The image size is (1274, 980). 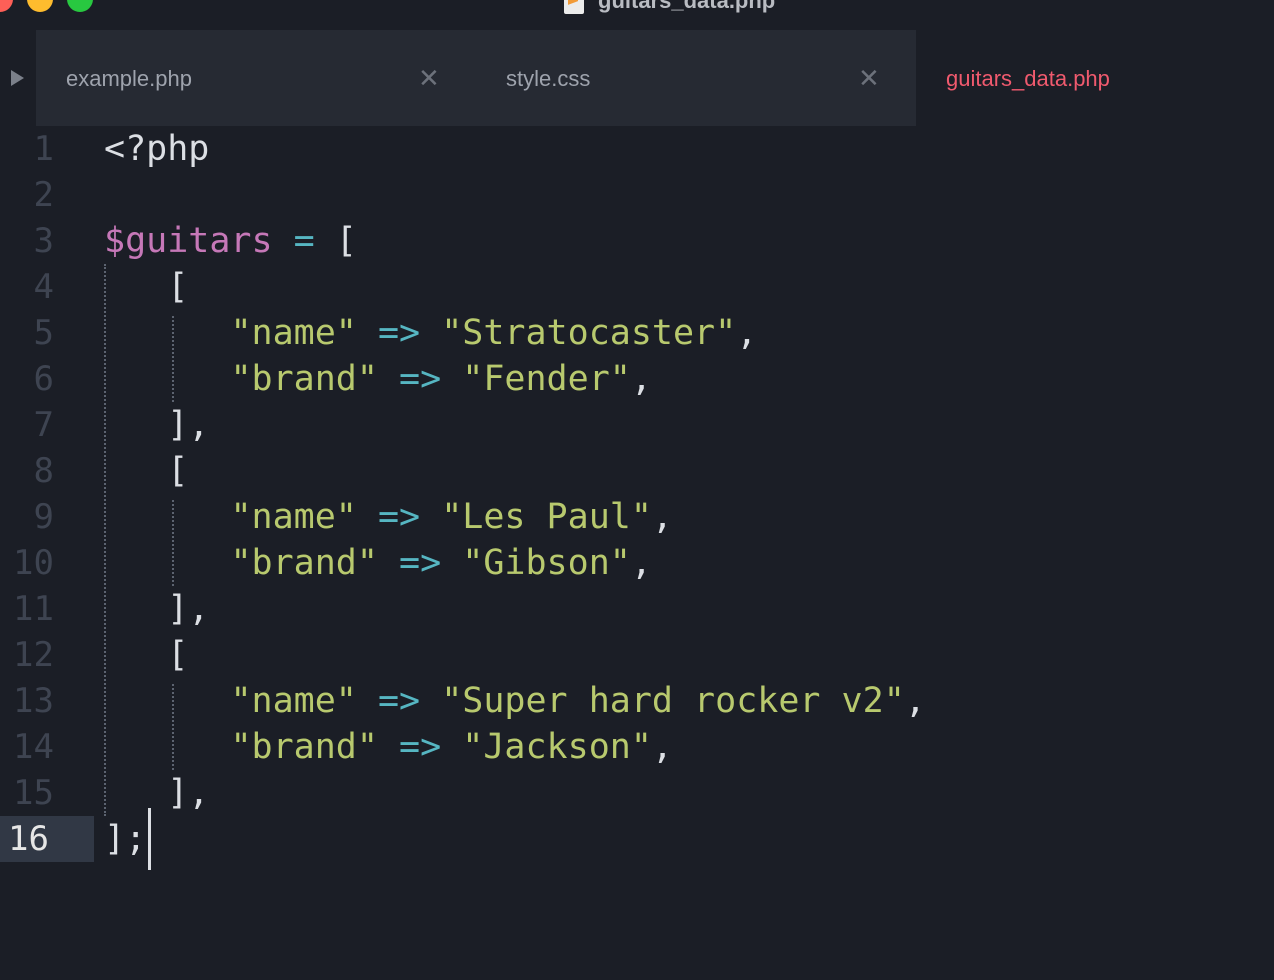 What do you see at coordinates (430, 333) in the screenshot?
I see `code-line: "name" => "Stratocaster",` at bounding box center [430, 333].